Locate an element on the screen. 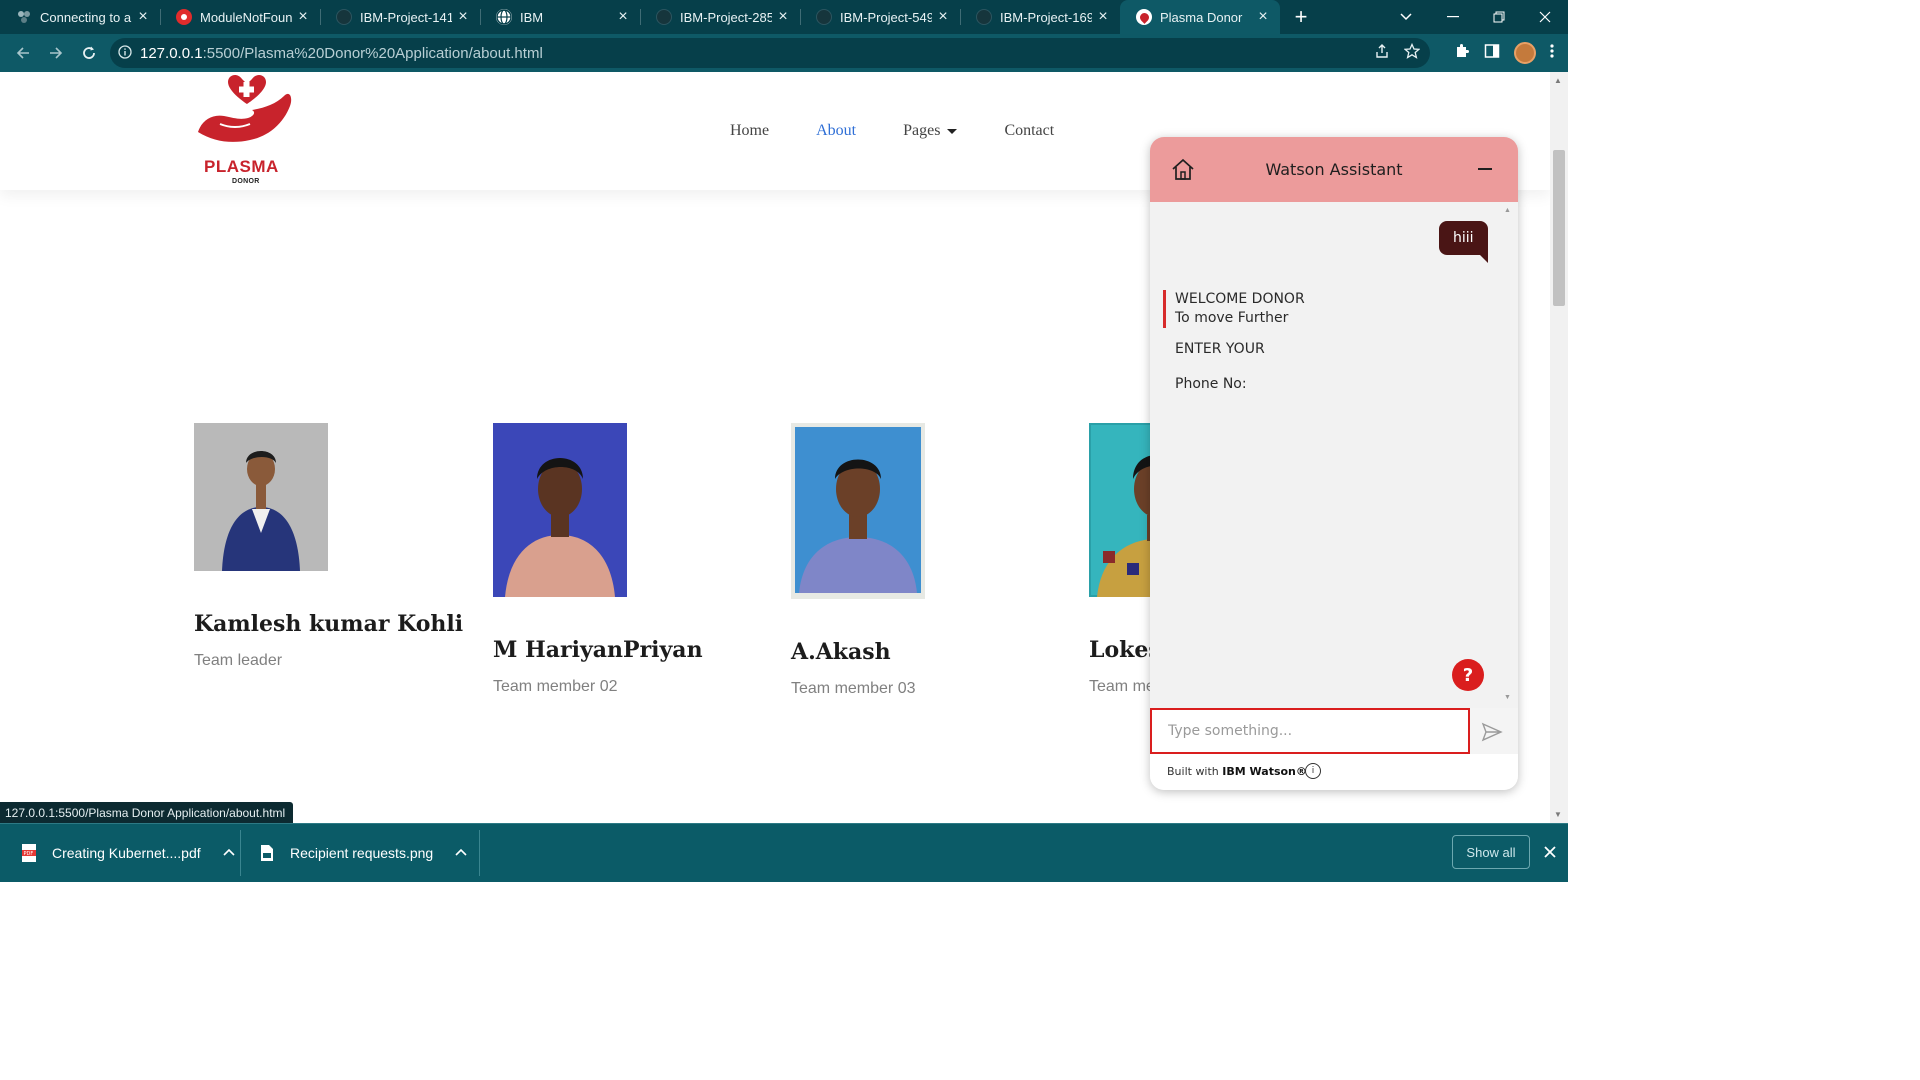 This screenshot has width=1920, height=1080. tab-plasma-donor: Plasma Donor × is located at coordinates (1200, 17).